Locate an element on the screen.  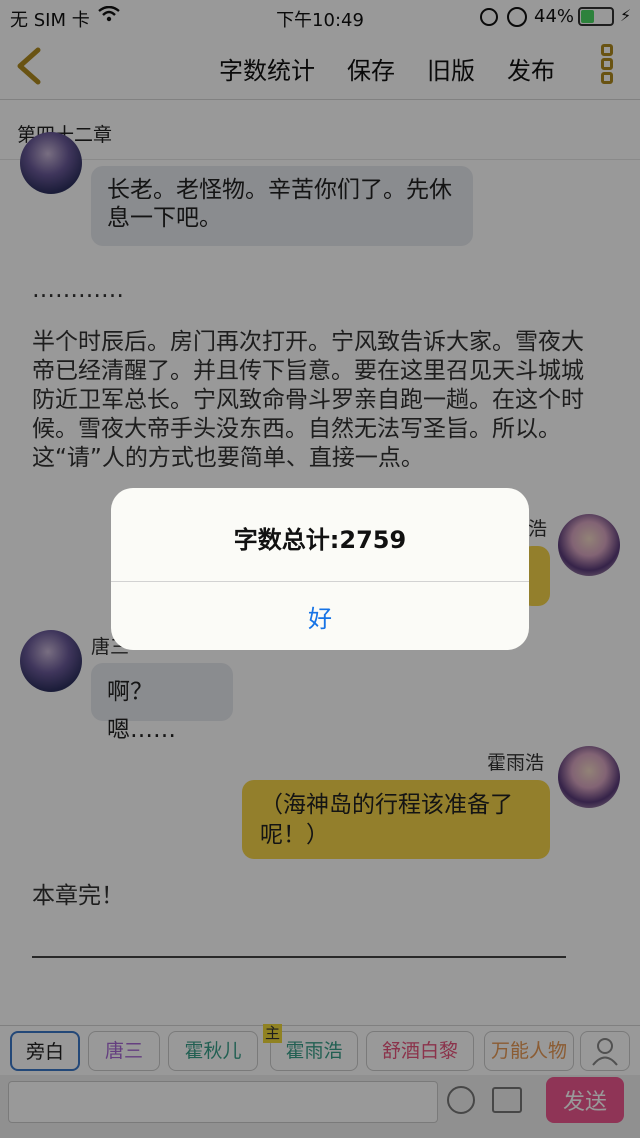
alert-message: 字数总计:2759 is located at coordinates (320, 540).